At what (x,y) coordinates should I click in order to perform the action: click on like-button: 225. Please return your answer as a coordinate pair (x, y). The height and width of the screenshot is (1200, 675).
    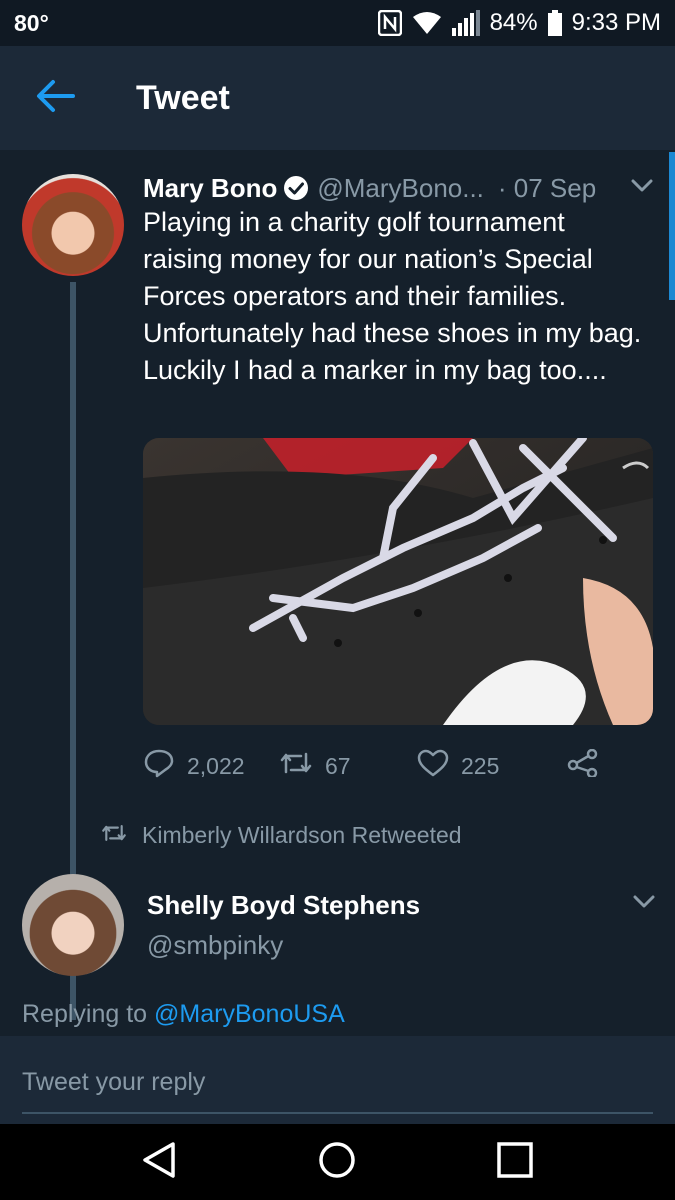
    Looking at the image, I should click on (487, 766).